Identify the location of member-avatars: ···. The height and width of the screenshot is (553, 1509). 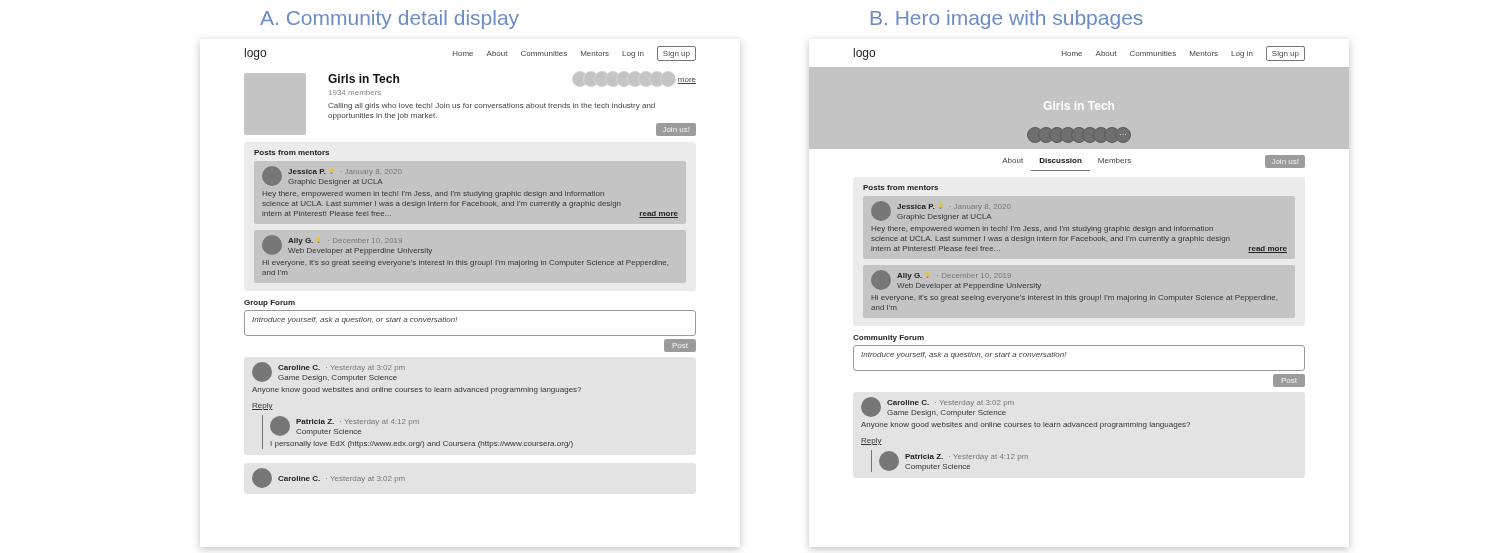
(1079, 135).